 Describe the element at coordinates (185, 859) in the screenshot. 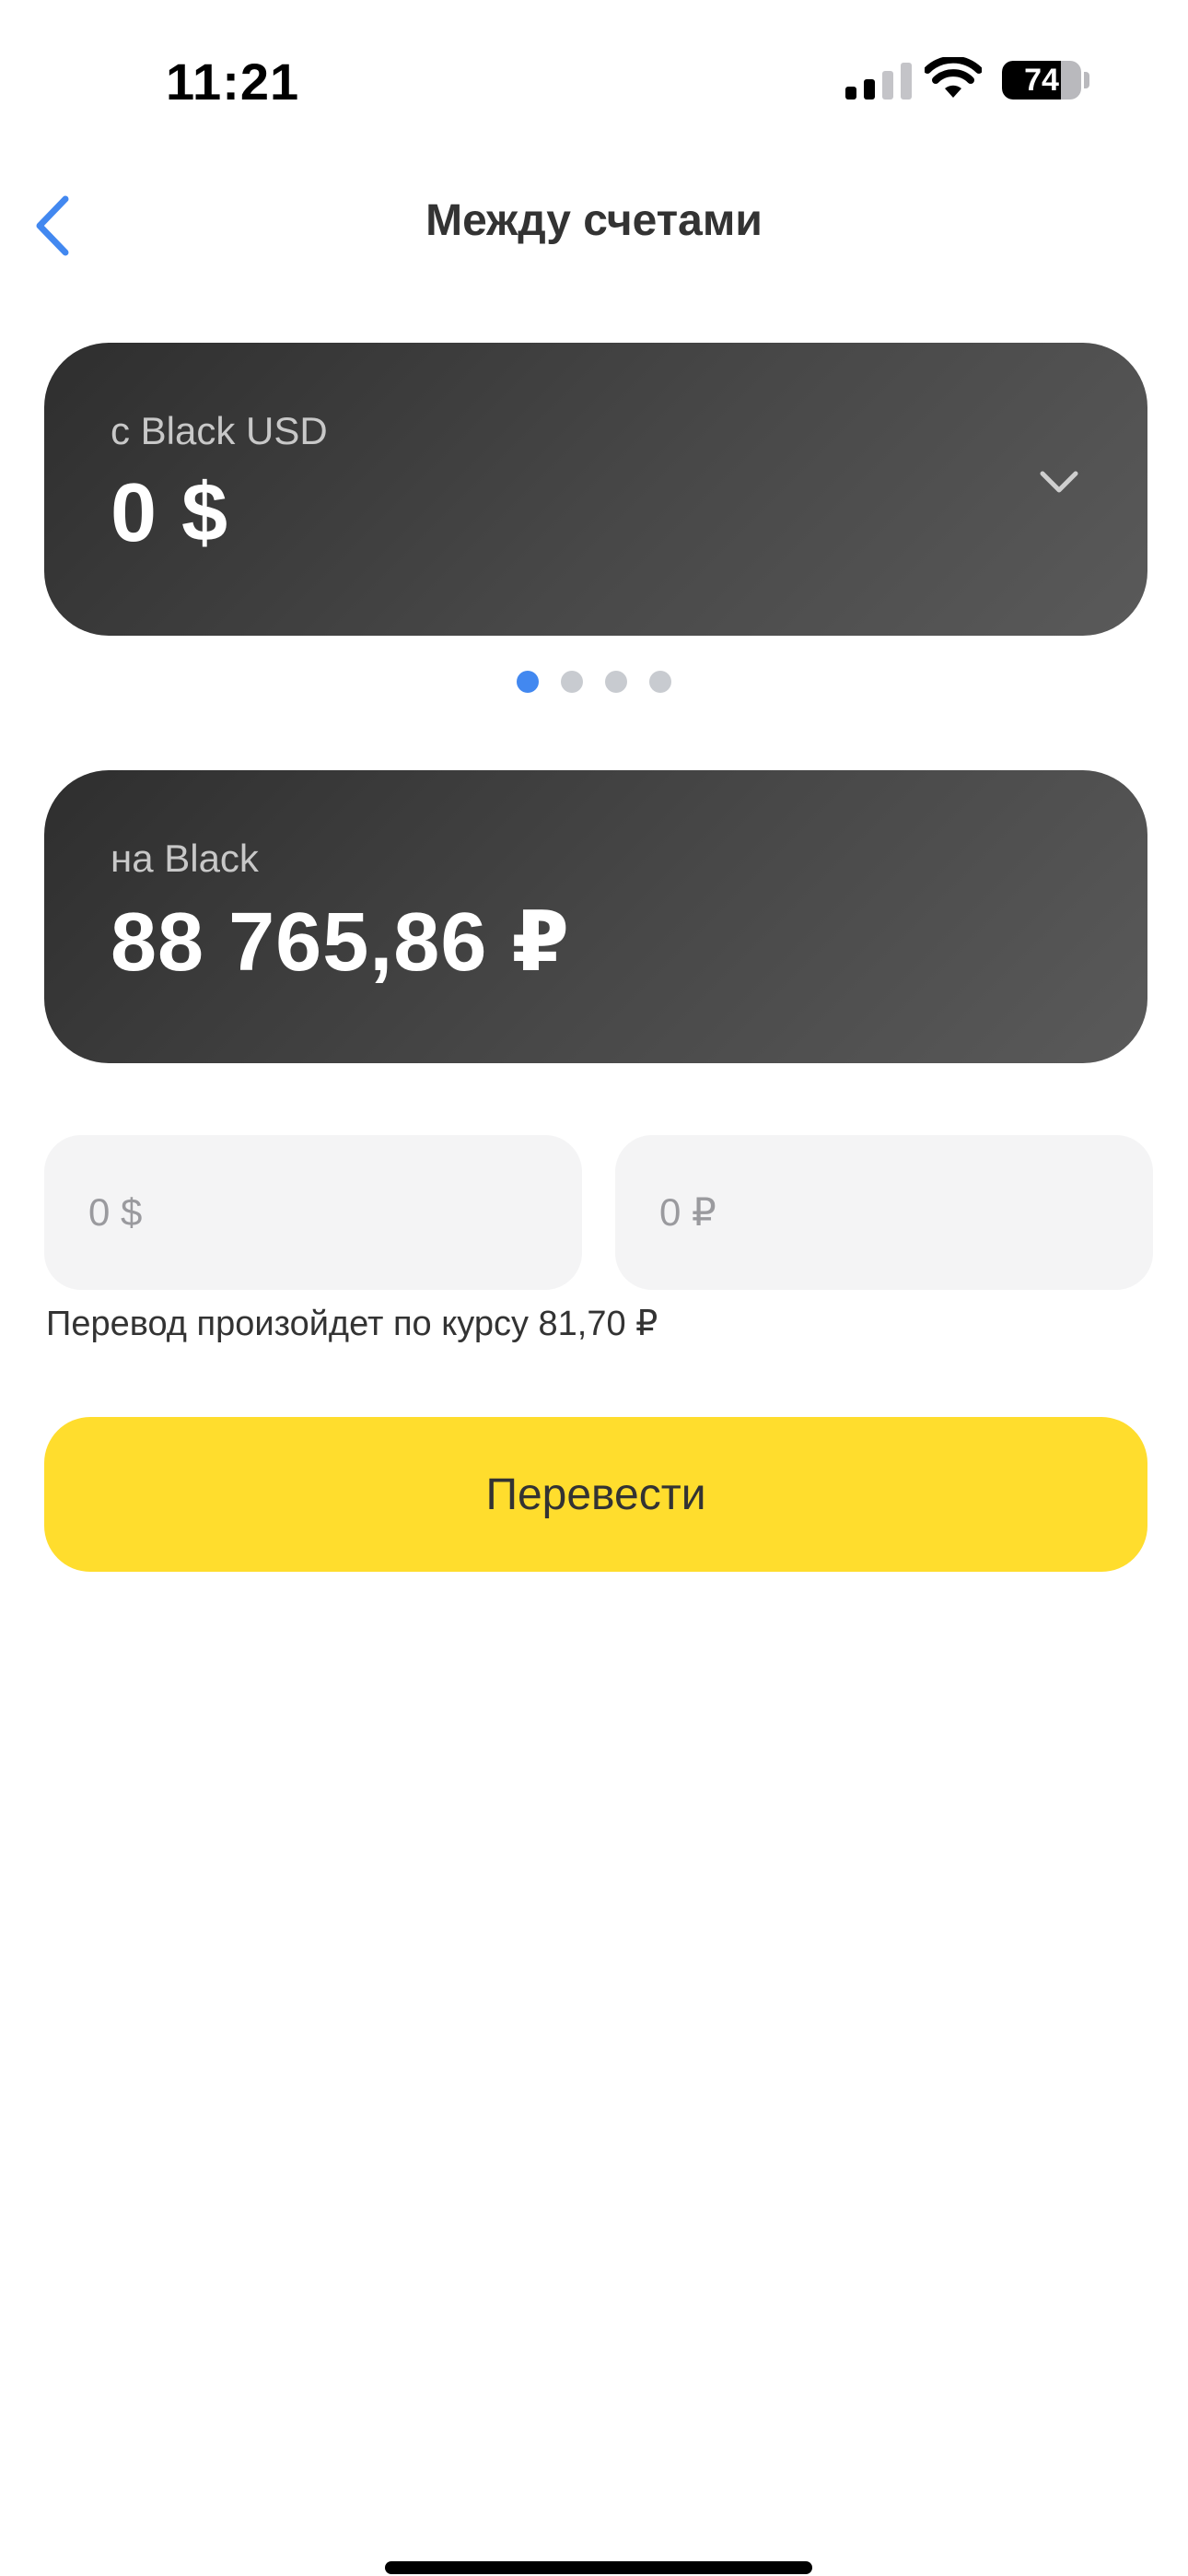

I see `to-account-label: на Black` at that location.